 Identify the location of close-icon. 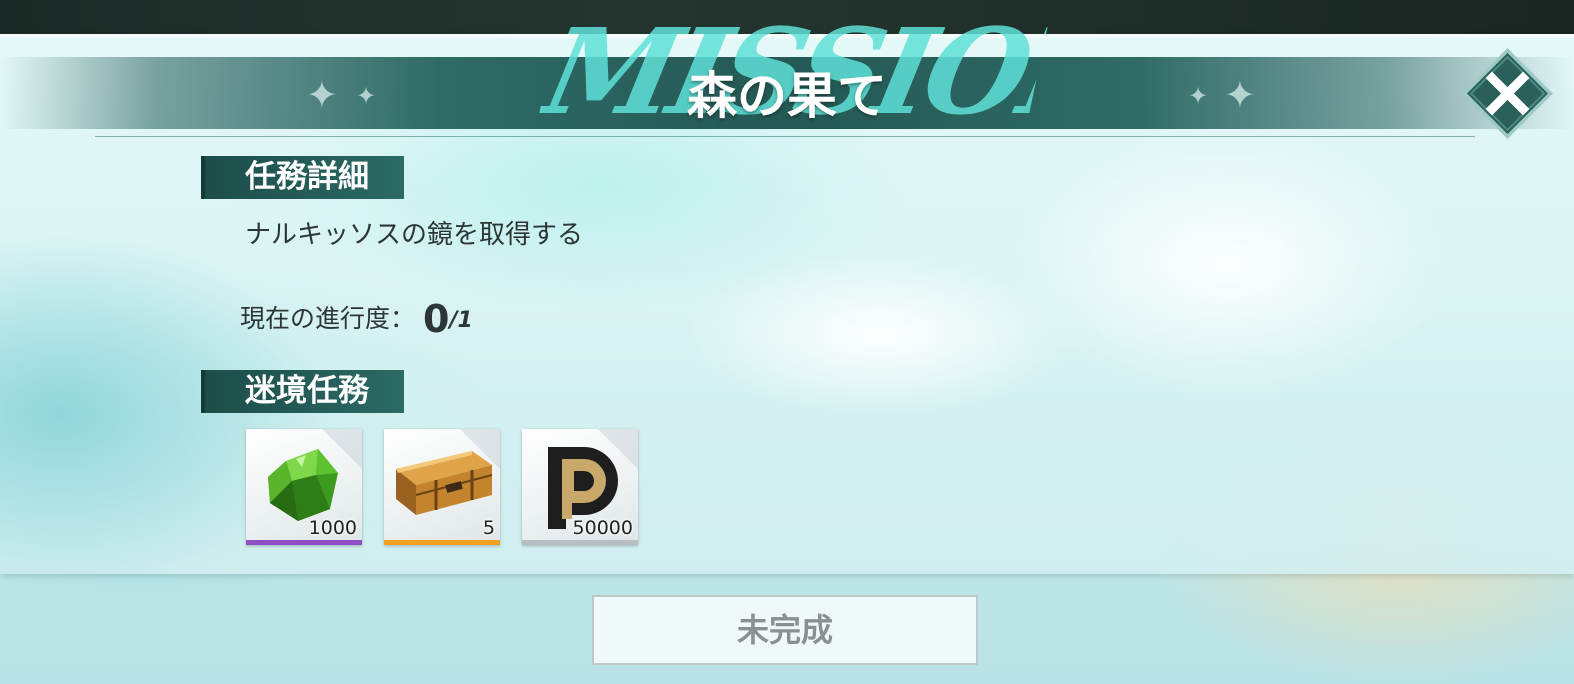
(1507, 93).